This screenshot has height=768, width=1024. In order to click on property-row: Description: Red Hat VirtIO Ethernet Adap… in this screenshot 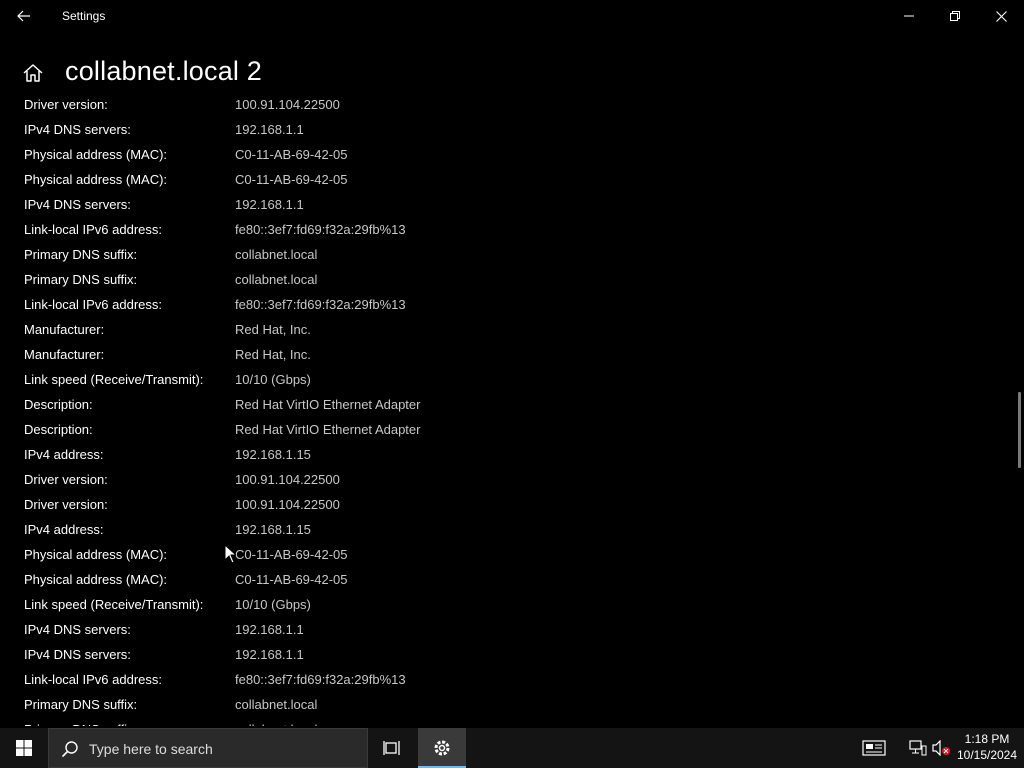, I will do `click(350, 429)`.